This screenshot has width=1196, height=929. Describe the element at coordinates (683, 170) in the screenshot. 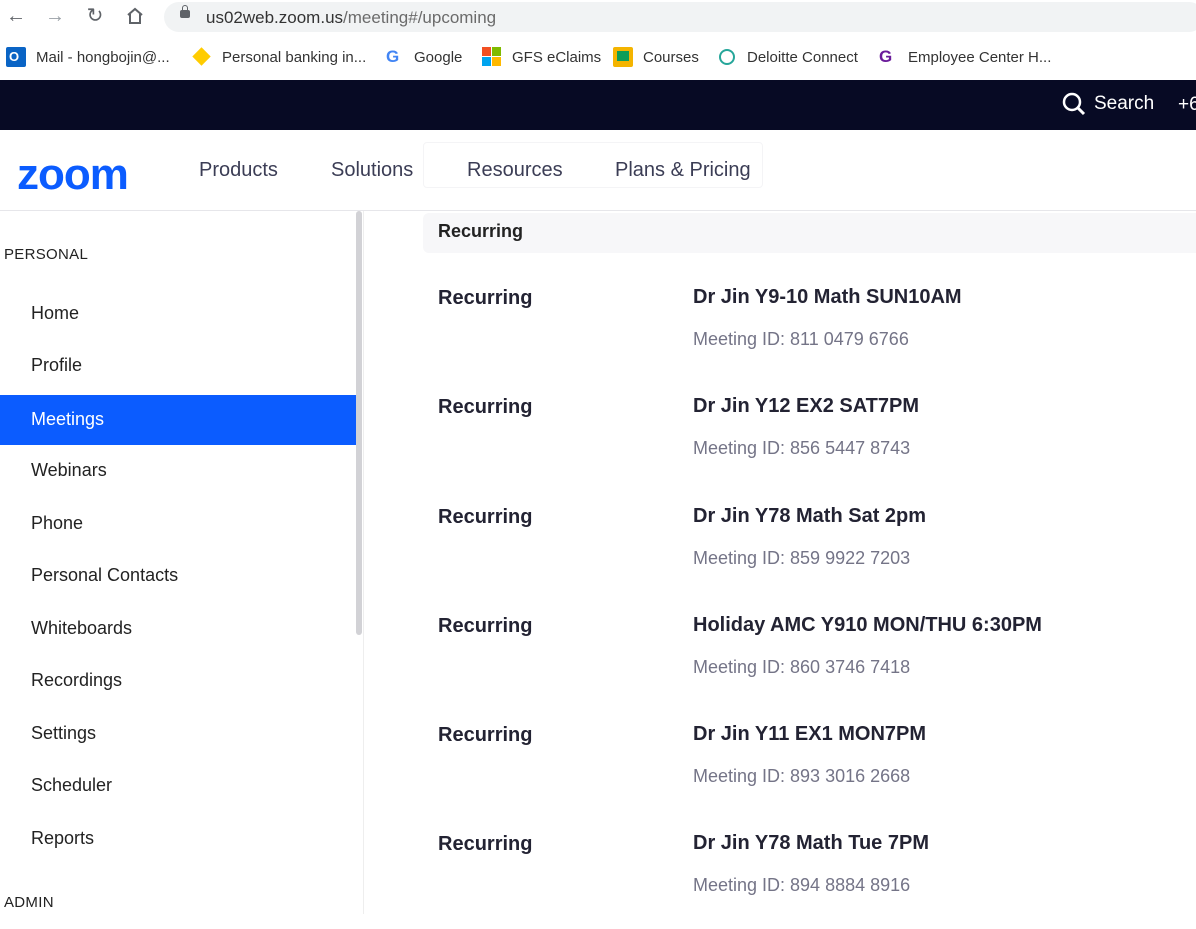

I see `nav-plans-pricing: Plans & Pricing` at that location.